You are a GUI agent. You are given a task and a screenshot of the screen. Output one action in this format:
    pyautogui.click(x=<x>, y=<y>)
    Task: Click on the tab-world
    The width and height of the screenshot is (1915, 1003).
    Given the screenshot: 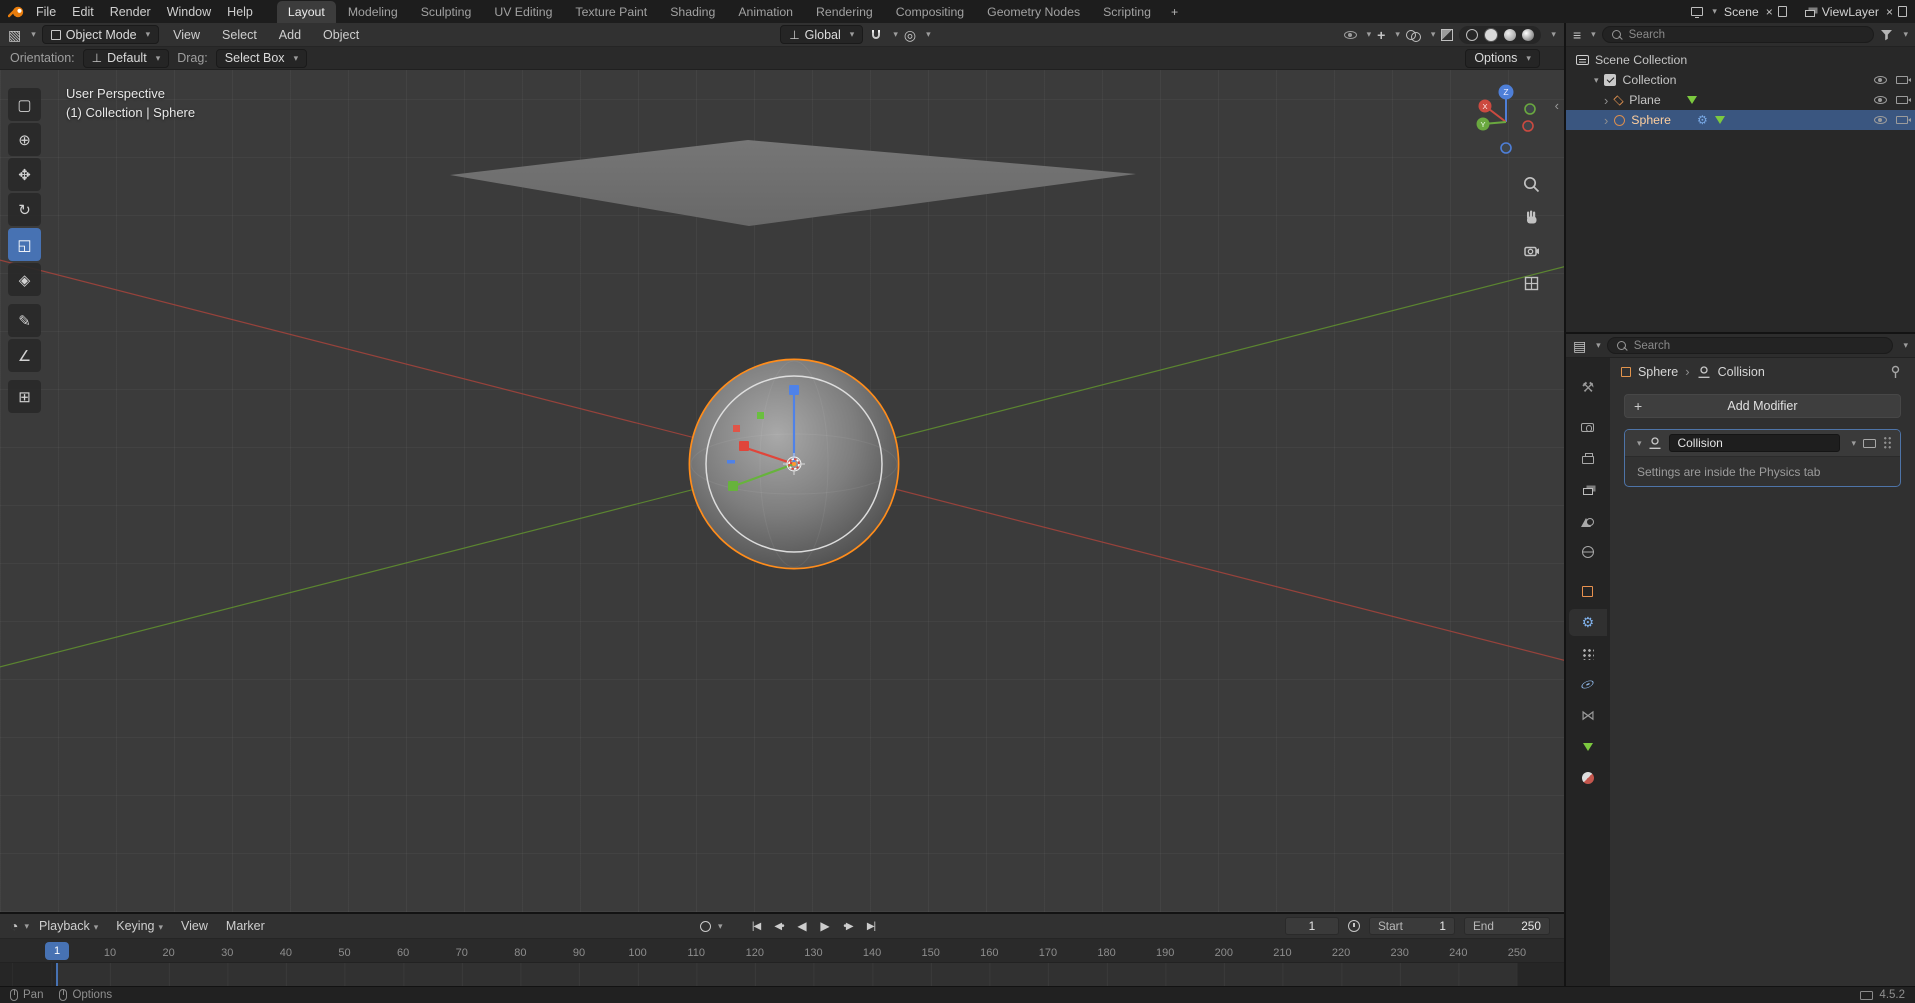 What is the action you would take?
    pyautogui.click(x=1588, y=551)
    